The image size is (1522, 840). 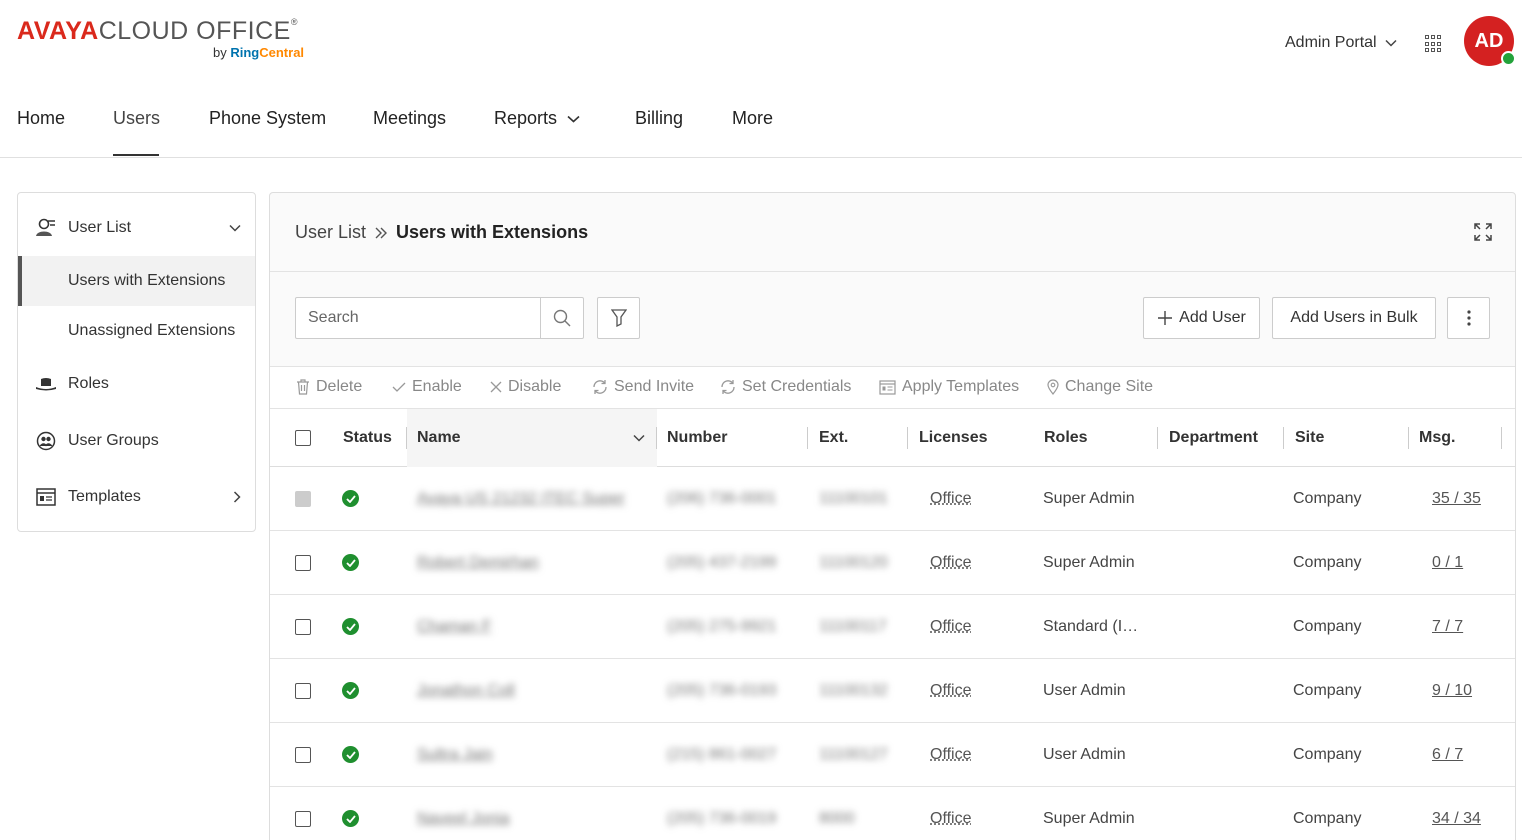 What do you see at coordinates (858, 438) in the screenshot?
I see `column-ext: Ext.` at bounding box center [858, 438].